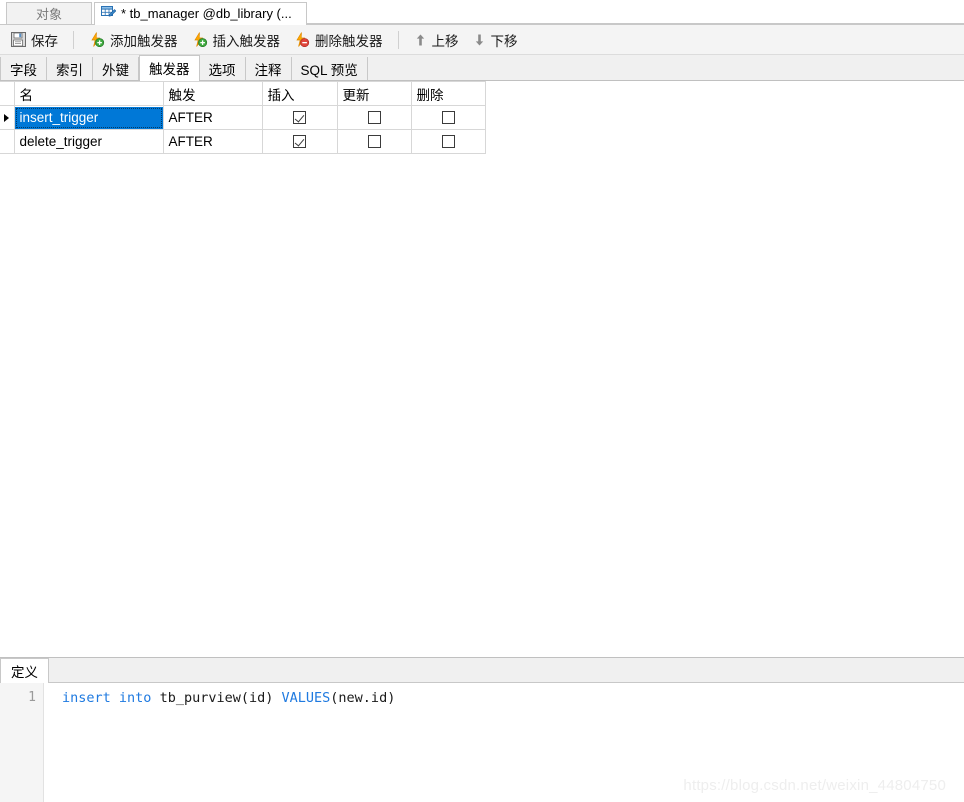  What do you see at coordinates (86, 698) in the screenshot?
I see `sql-keyword-insert: insert` at bounding box center [86, 698].